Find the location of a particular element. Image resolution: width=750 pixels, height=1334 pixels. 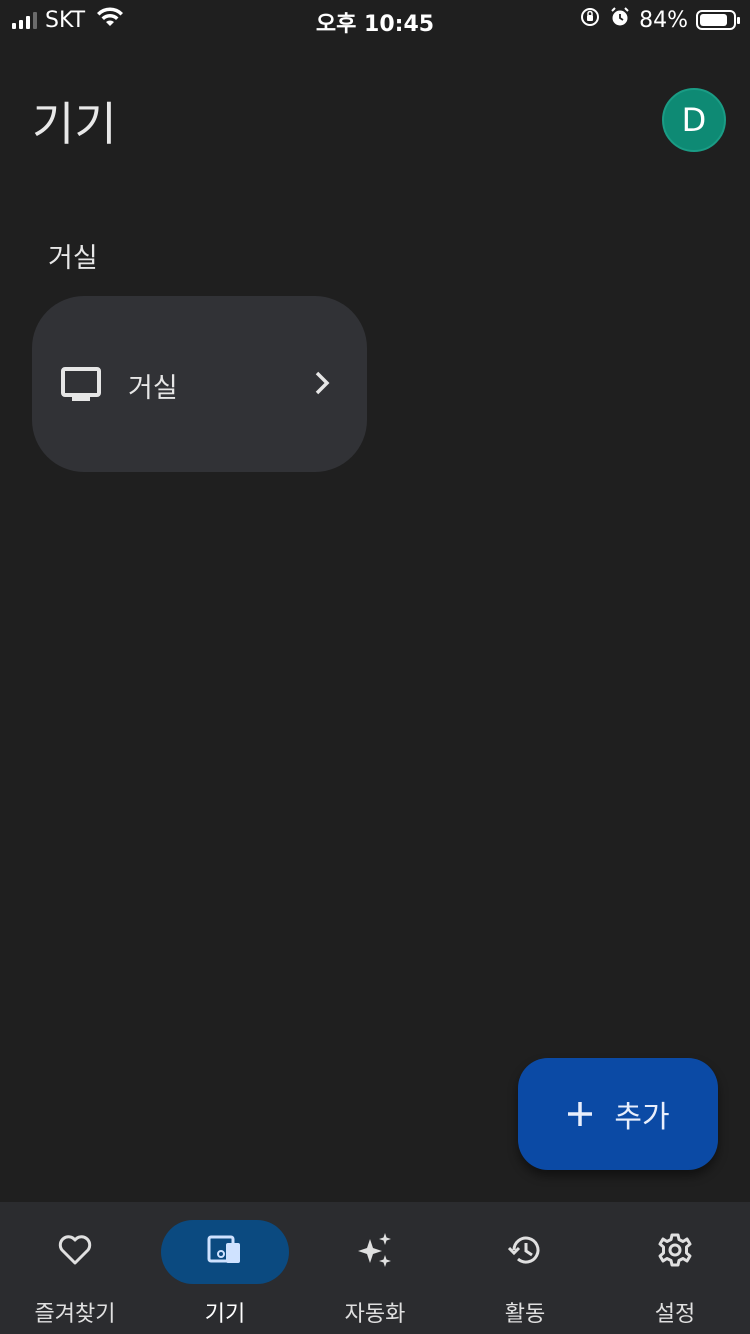

add-button: 추가 is located at coordinates (618, 1114).